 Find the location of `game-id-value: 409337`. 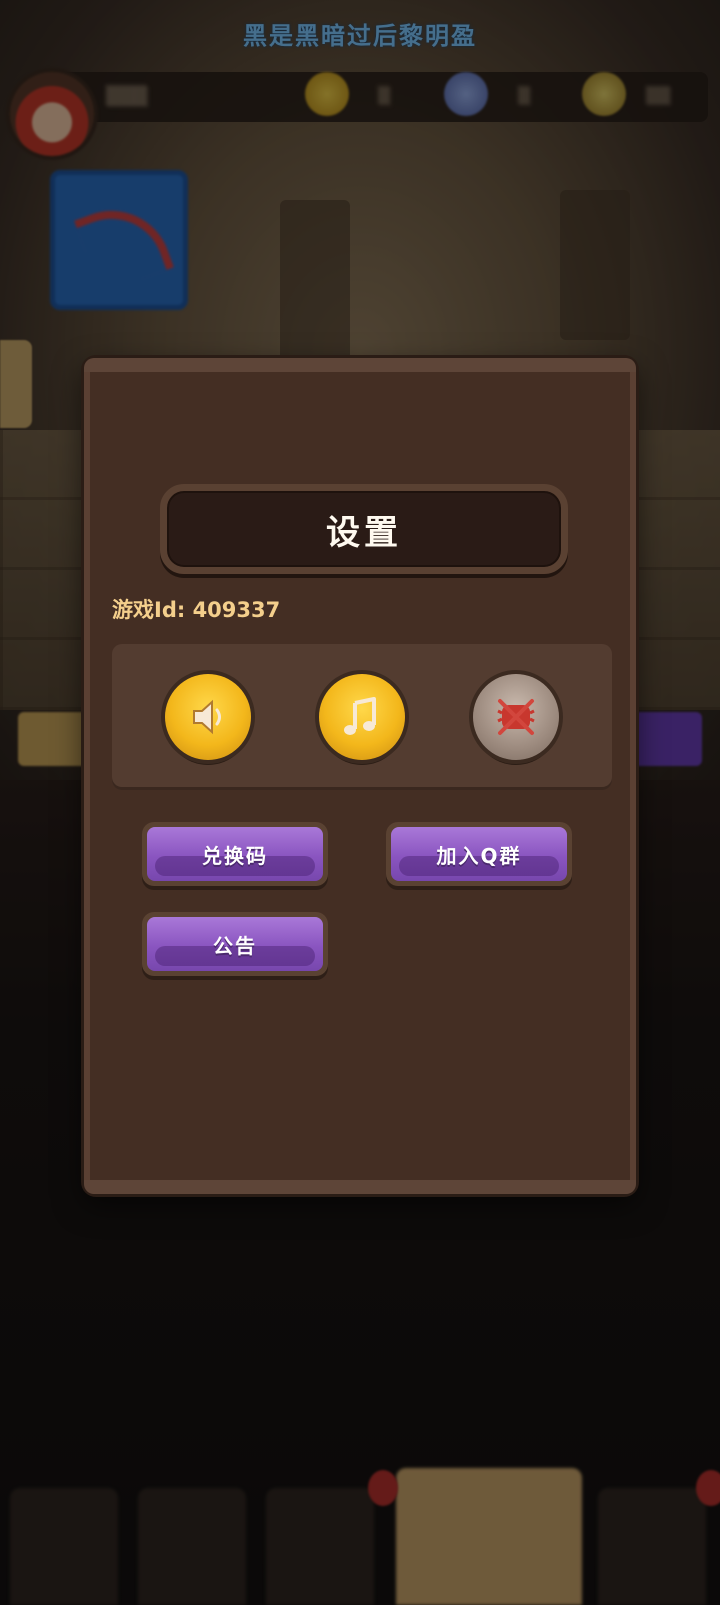

game-id-value: 409337 is located at coordinates (236, 610).